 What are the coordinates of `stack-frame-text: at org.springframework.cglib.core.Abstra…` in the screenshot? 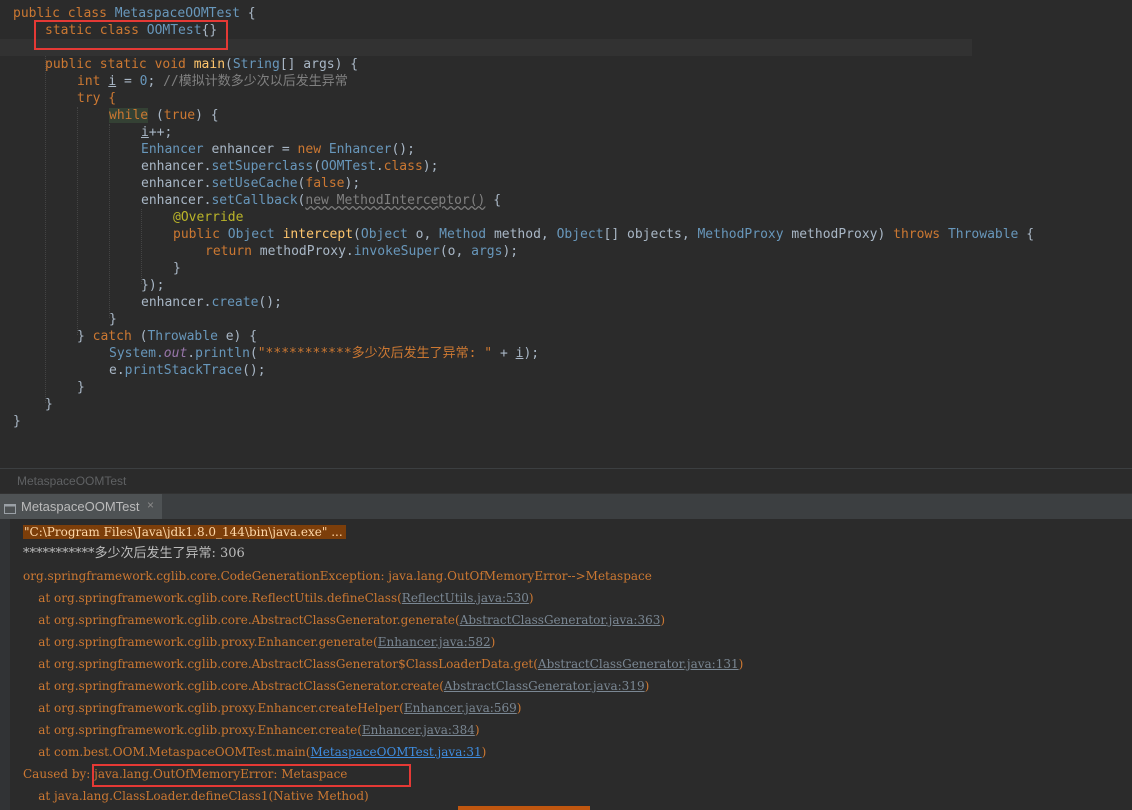 It's located at (241, 620).